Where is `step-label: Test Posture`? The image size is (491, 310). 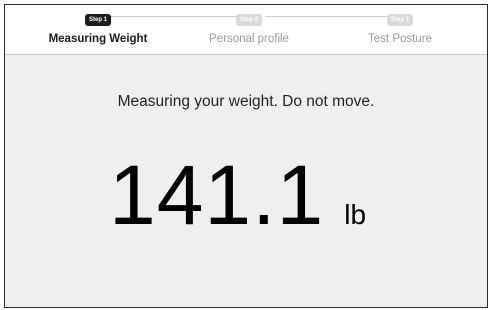 step-label: Test Posture is located at coordinates (400, 39).